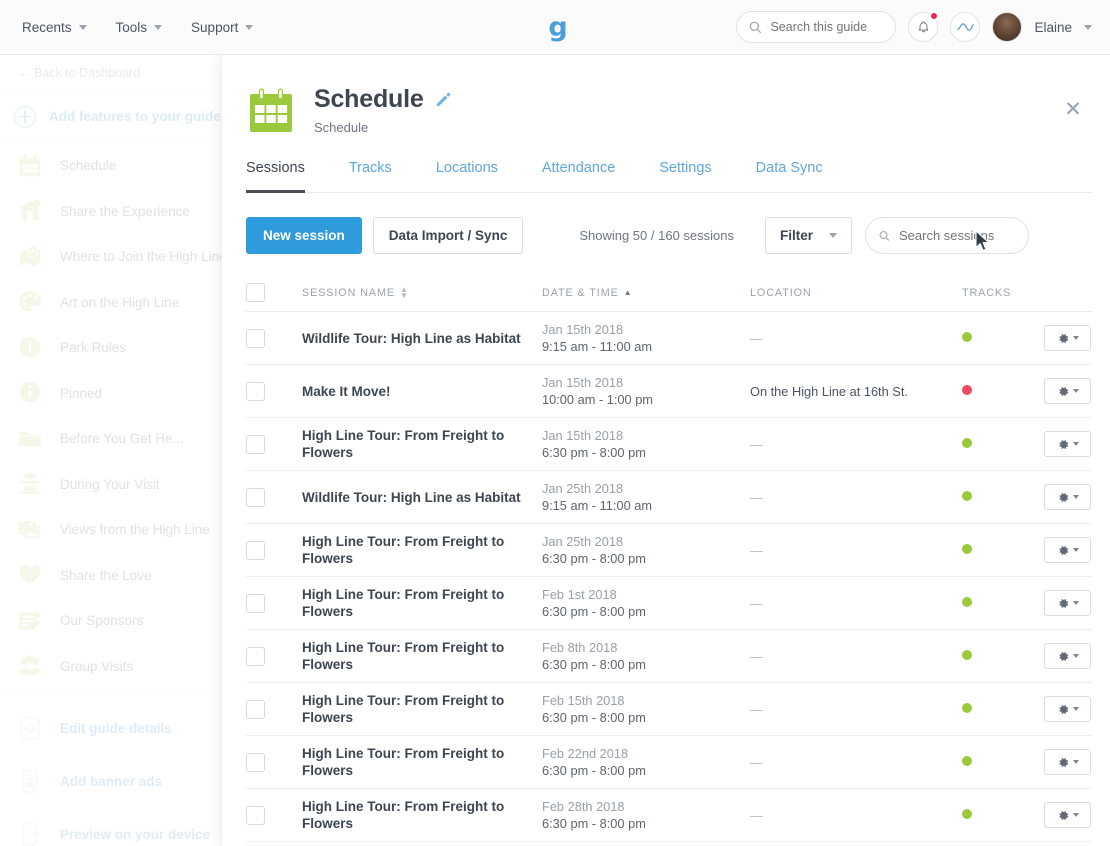 This screenshot has width=1110, height=846. Describe the element at coordinates (110, 576) in the screenshot. I see `sidebar-item-share-the-love: Share the Love` at that location.